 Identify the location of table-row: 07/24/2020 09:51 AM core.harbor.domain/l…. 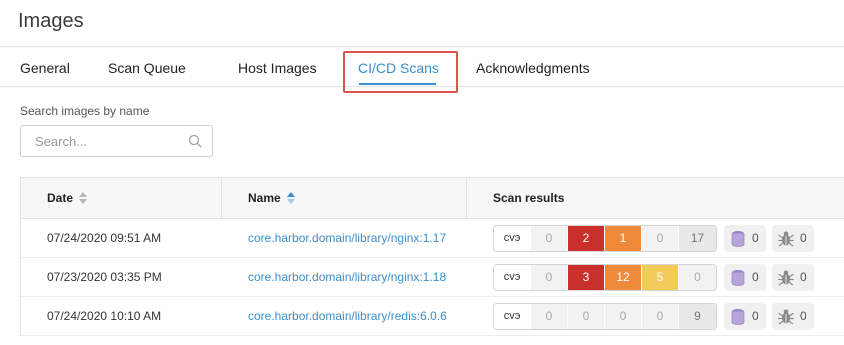
(432, 238).